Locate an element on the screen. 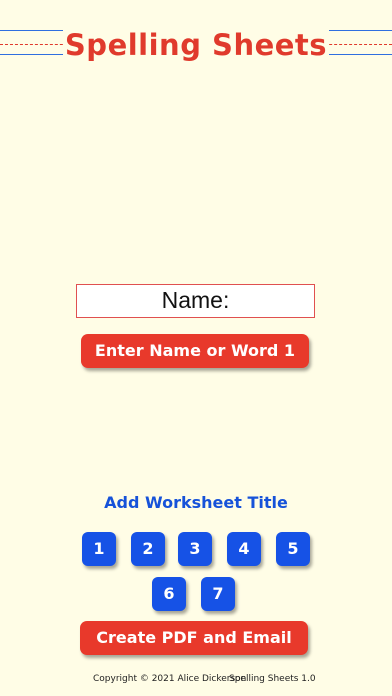 The width and height of the screenshot is (392, 696). sheet-button-2: 2 is located at coordinates (148, 549).